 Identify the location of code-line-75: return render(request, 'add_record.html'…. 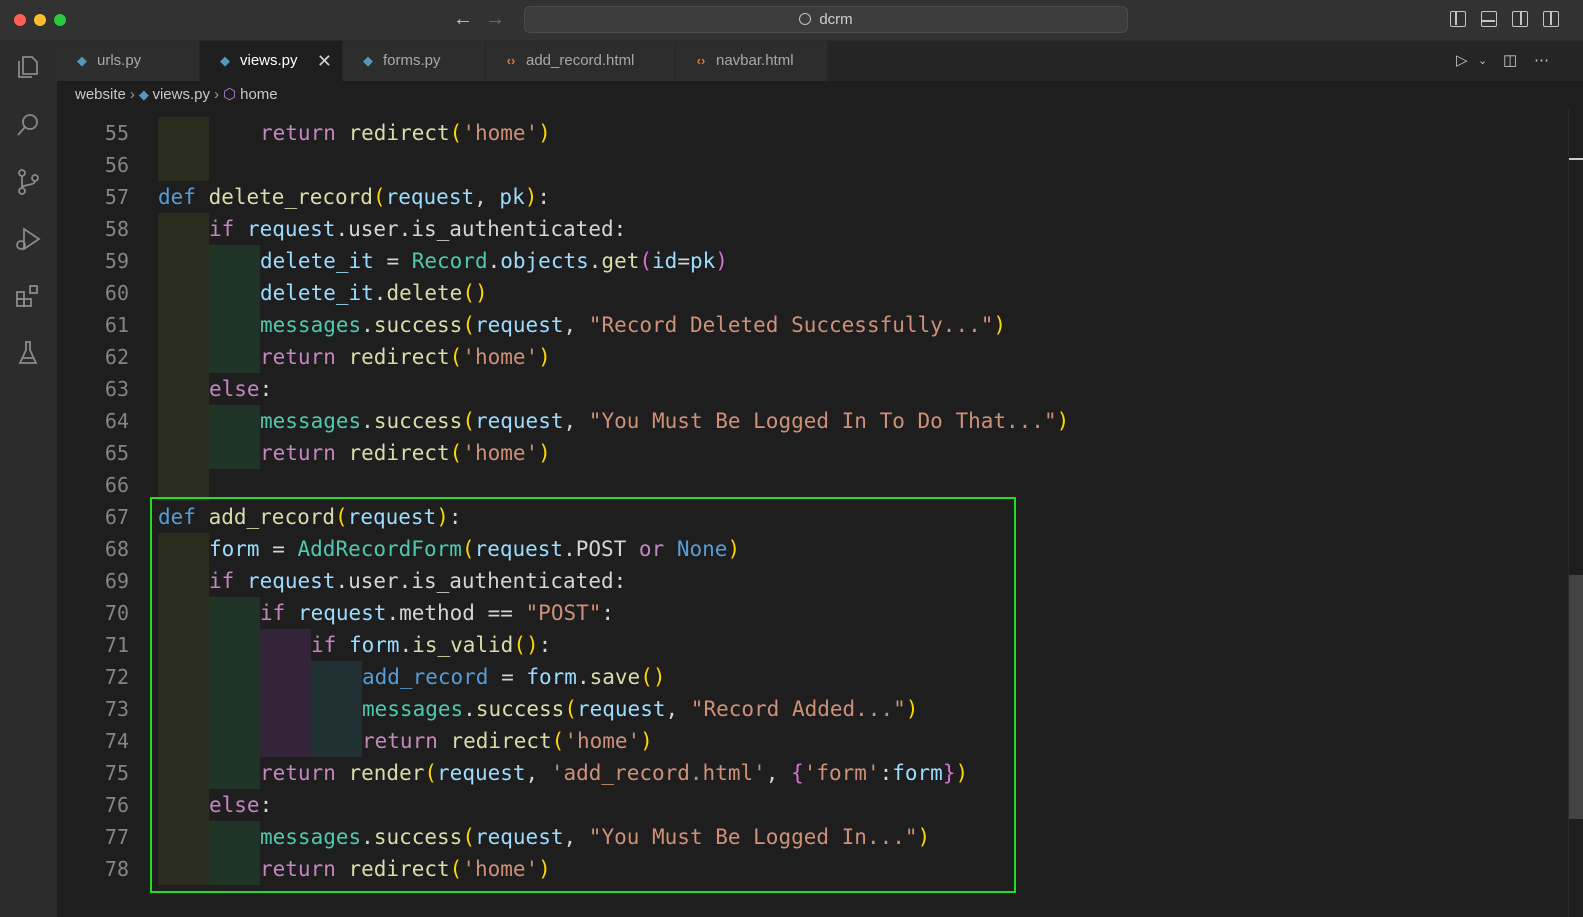
(614, 773).